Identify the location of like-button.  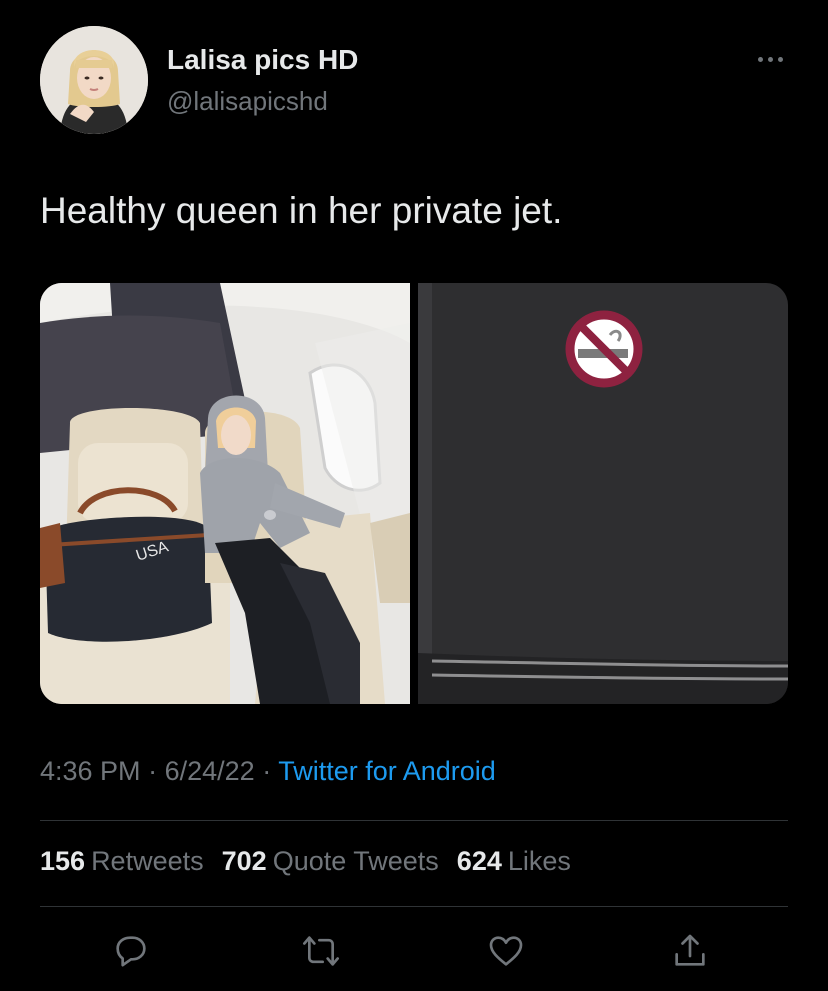
(506, 951).